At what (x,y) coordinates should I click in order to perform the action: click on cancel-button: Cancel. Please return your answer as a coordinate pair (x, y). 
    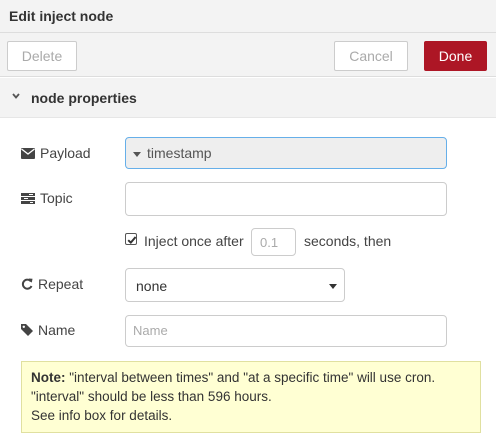
    Looking at the image, I should click on (371, 56).